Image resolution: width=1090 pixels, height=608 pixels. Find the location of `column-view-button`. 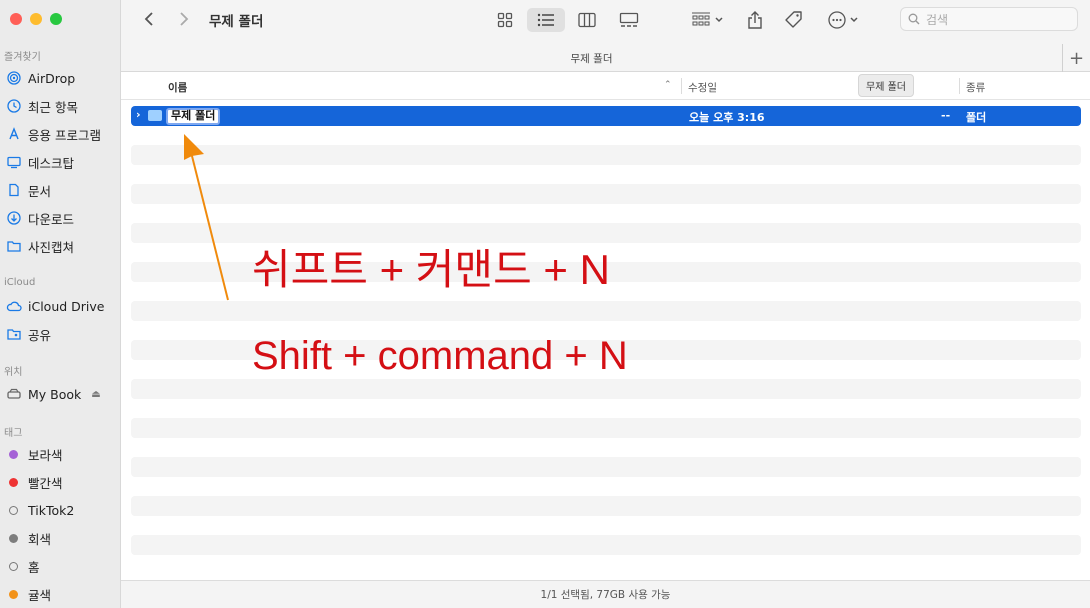

column-view-button is located at coordinates (587, 20).